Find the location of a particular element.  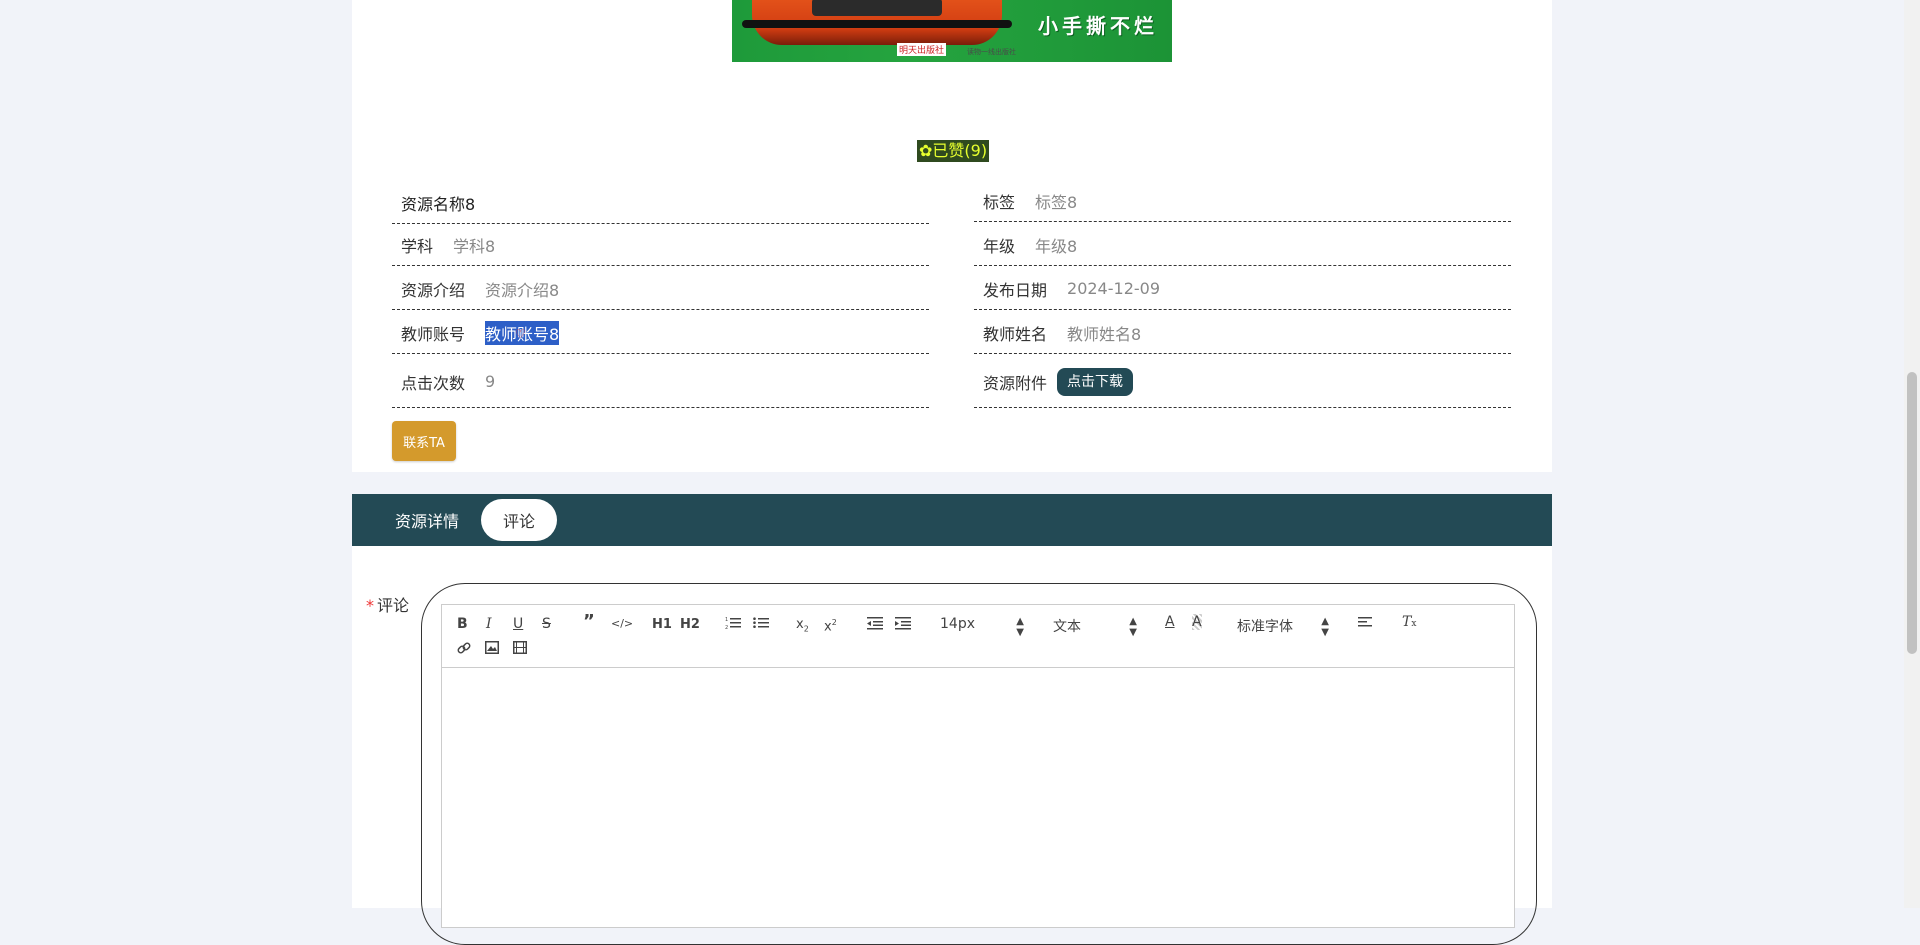

header-select-value: 文本 is located at coordinates (1067, 627).